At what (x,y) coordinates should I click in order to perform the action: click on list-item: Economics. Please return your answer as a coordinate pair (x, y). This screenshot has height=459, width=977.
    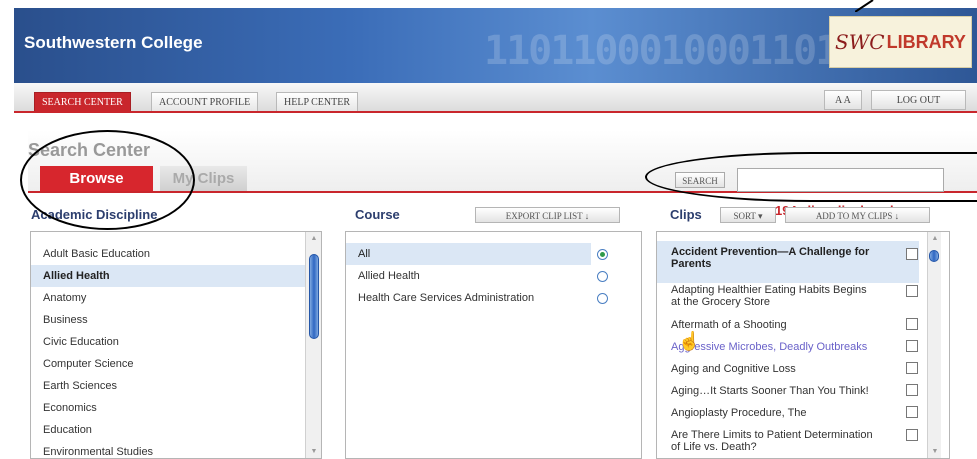
    Looking at the image, I should click on (168, 408).